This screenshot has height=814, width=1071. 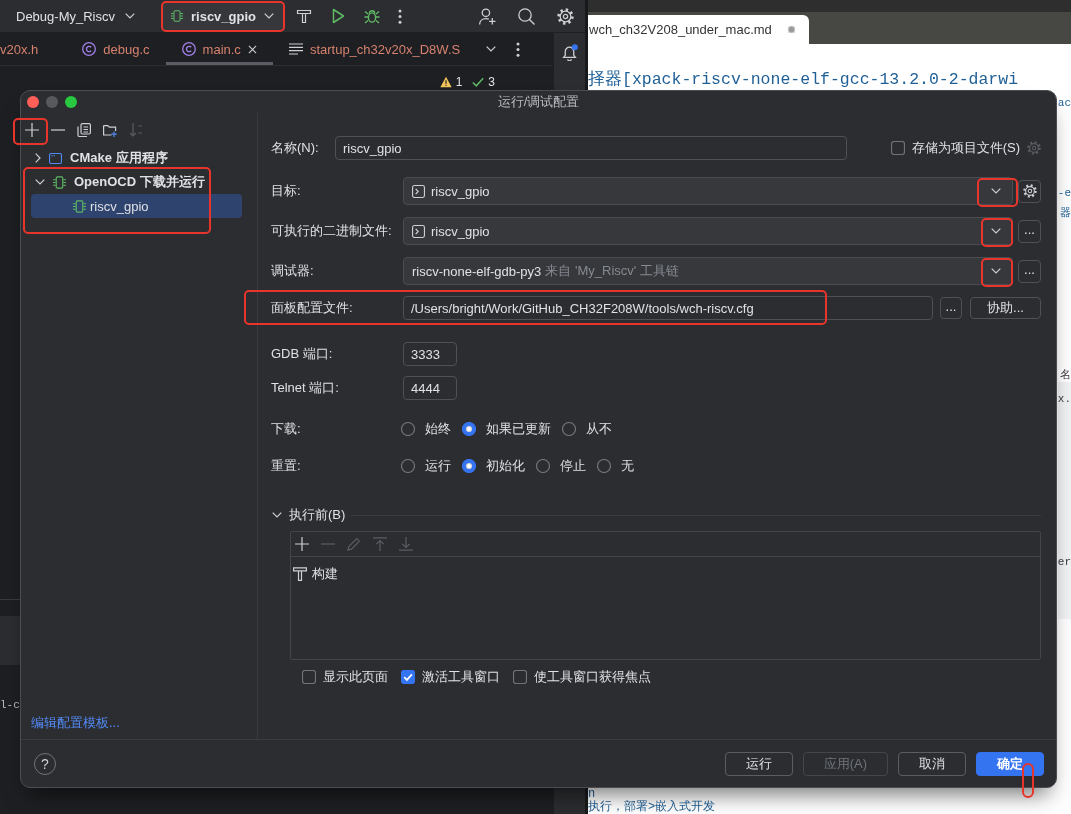 What do you see at coordinates (312, 308) in the screenshot?
I see `field-label: 面板配置文件:` at bounding box center [312, 308].